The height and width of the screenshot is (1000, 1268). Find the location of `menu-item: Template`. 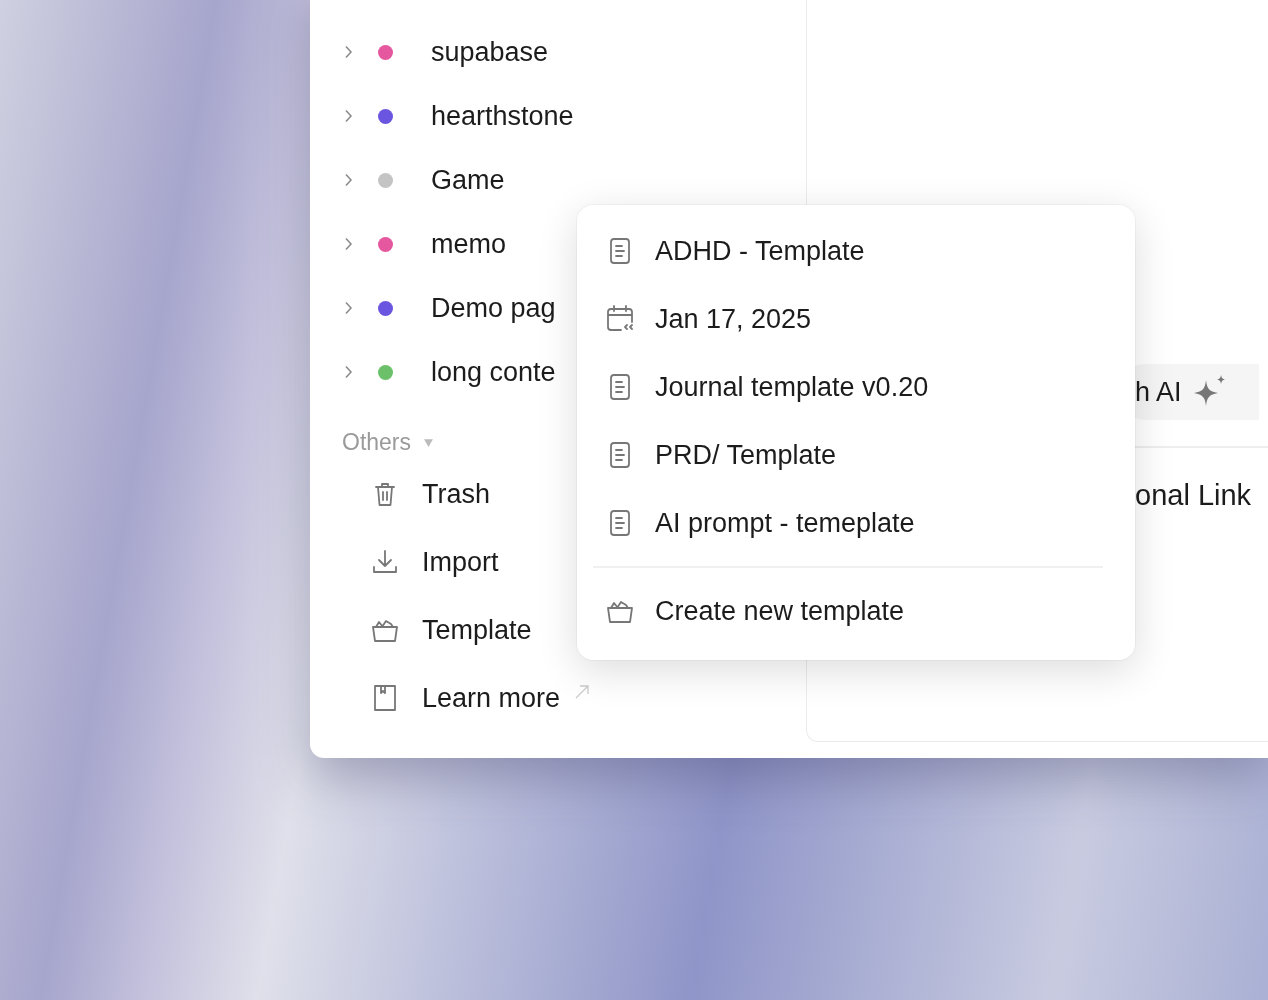

menu-item: Template is located at coordinates (477, 630).